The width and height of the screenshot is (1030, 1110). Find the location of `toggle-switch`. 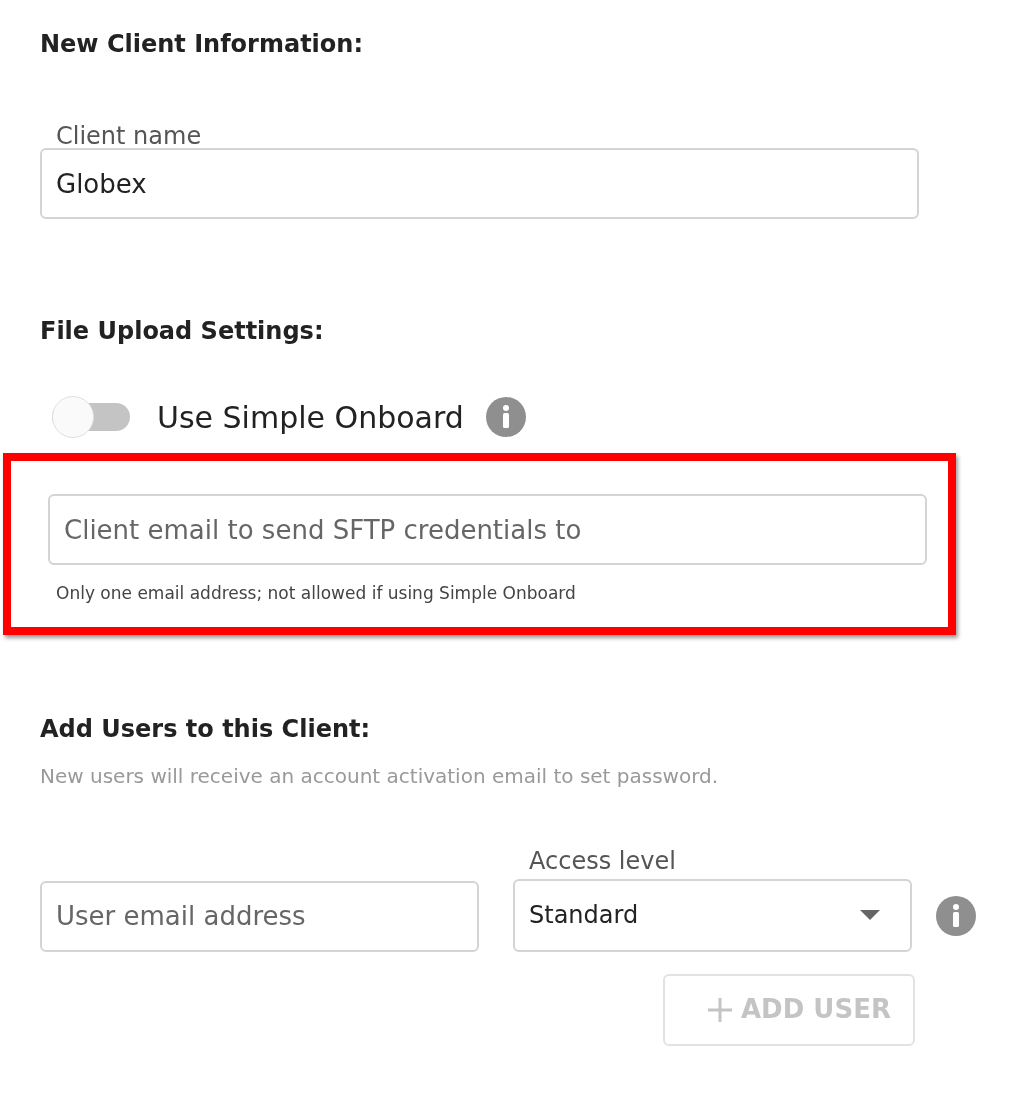

toggle-switch is located at coordinates (91, 417).